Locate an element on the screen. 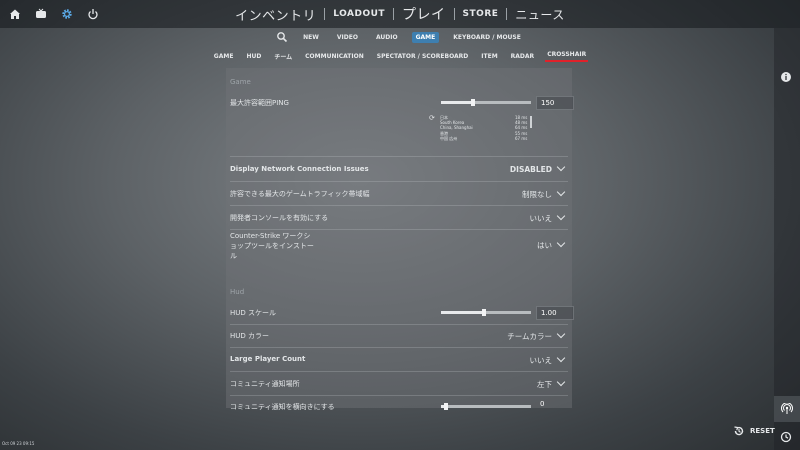 Image resolution: width=800 pixels, height=450 pixels. subtab-item: ITEM is located at coordinates (489, 56).